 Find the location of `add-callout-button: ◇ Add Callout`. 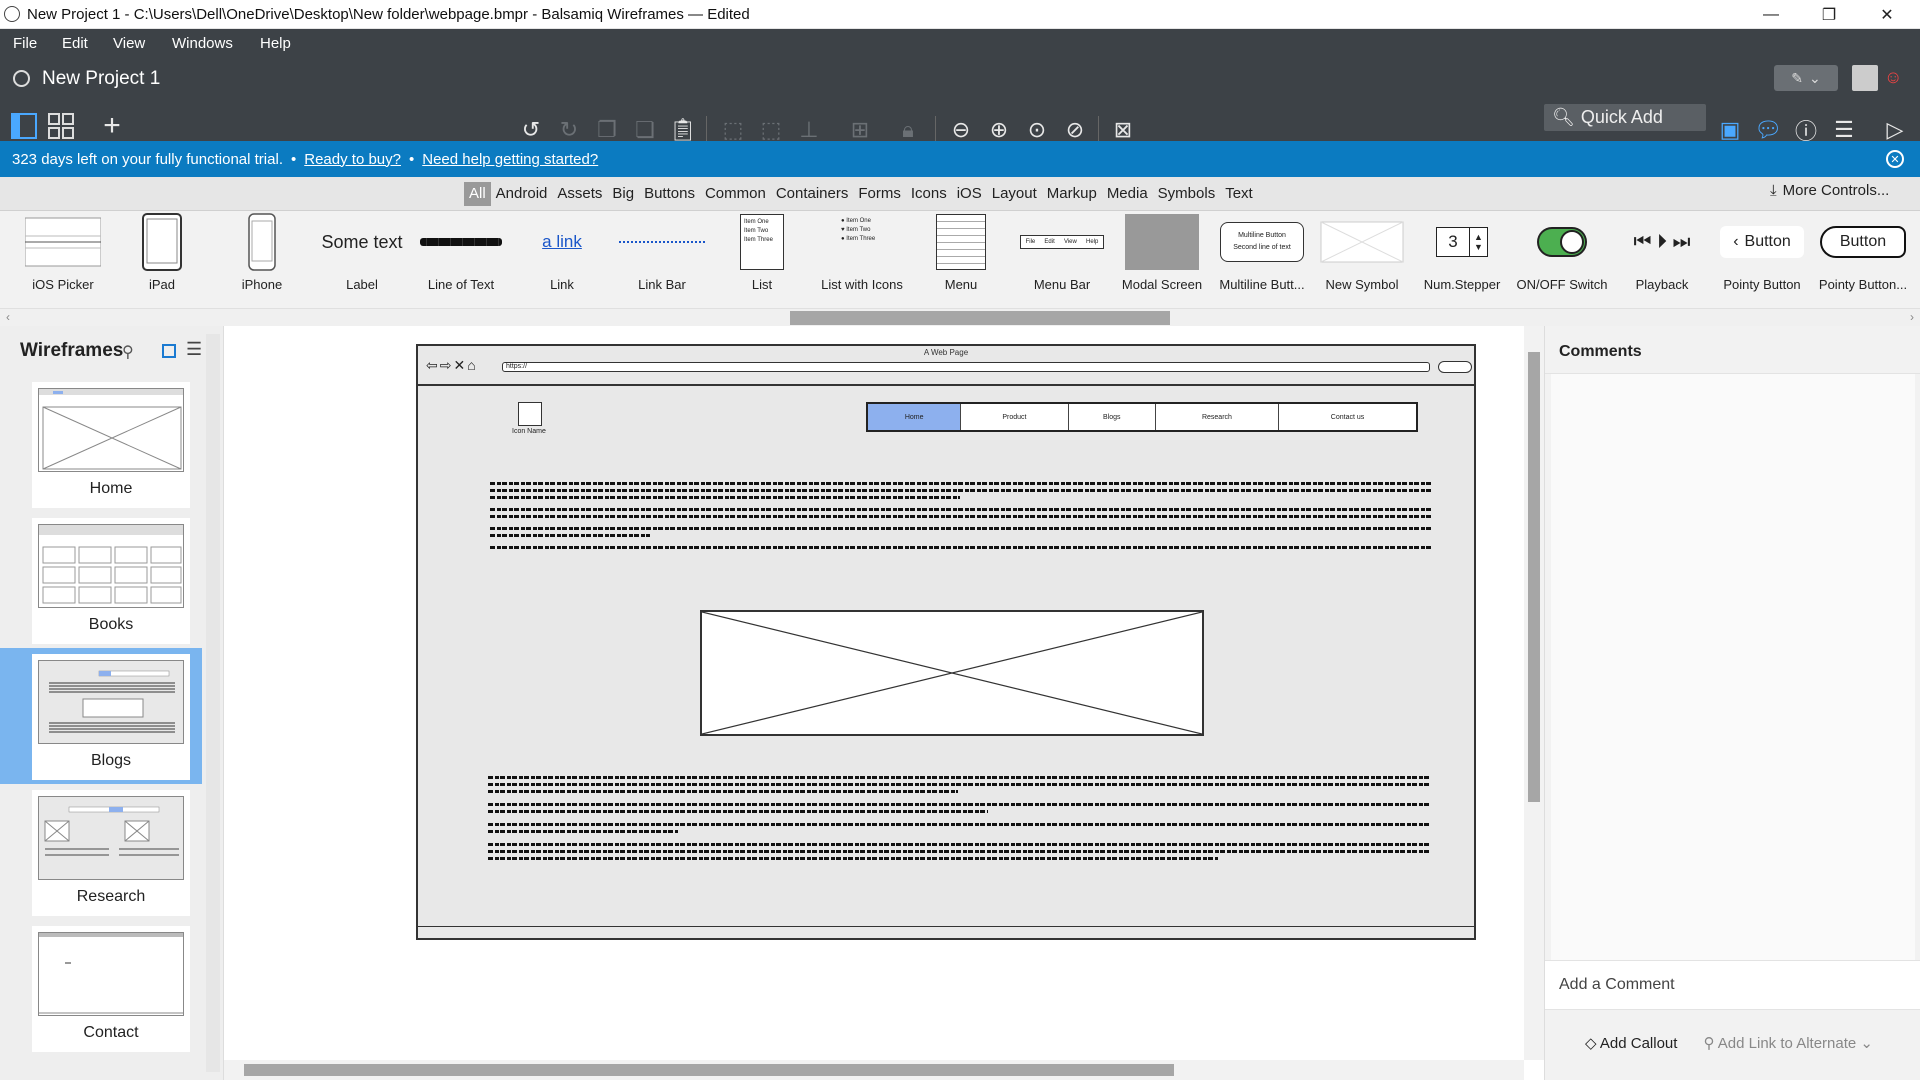

add-callout-button: ◇ Add Callout is located at coordinates (1631, 1043).